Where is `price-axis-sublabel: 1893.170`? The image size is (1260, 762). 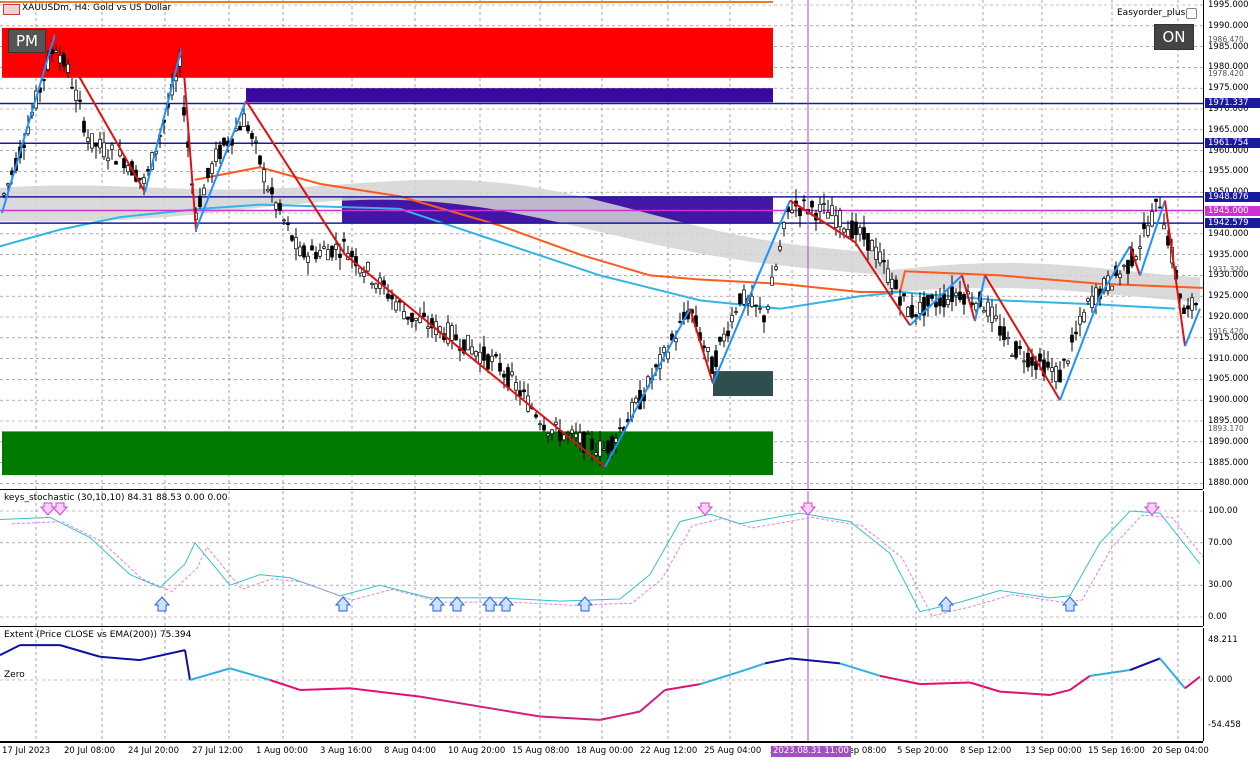 price-axis-sublabel: 1893.170 is located at coordinates (1226, 428).